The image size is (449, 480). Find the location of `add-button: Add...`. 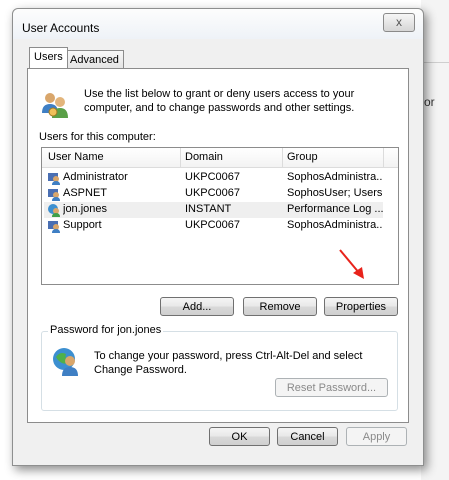

add-button: Add... is located at coordinates (197, 306).